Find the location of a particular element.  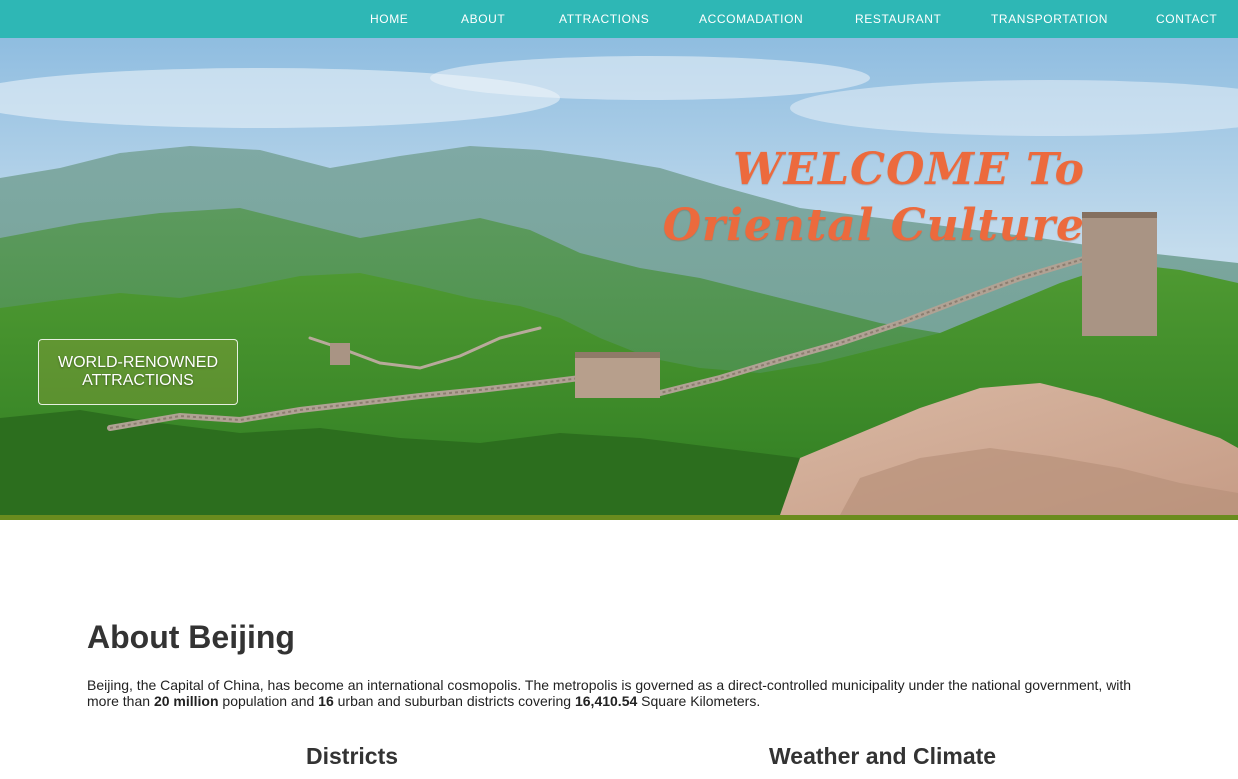

world-renowned-attractions-button: WORLD-RENOWNED ATTRACTIONS is located at coordinates (138, 372).